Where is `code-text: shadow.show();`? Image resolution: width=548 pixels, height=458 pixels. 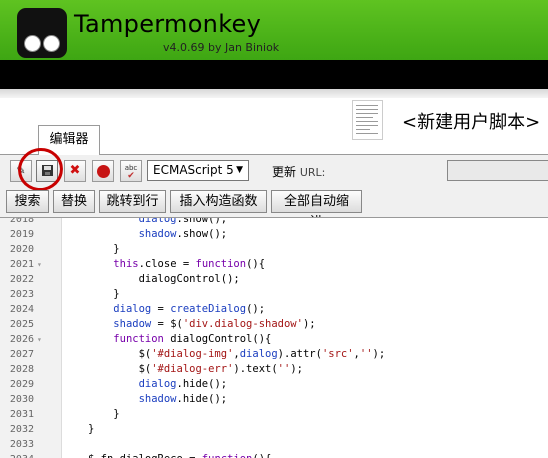 code-text: shadow.show(); is located at coordinates (183, 234).